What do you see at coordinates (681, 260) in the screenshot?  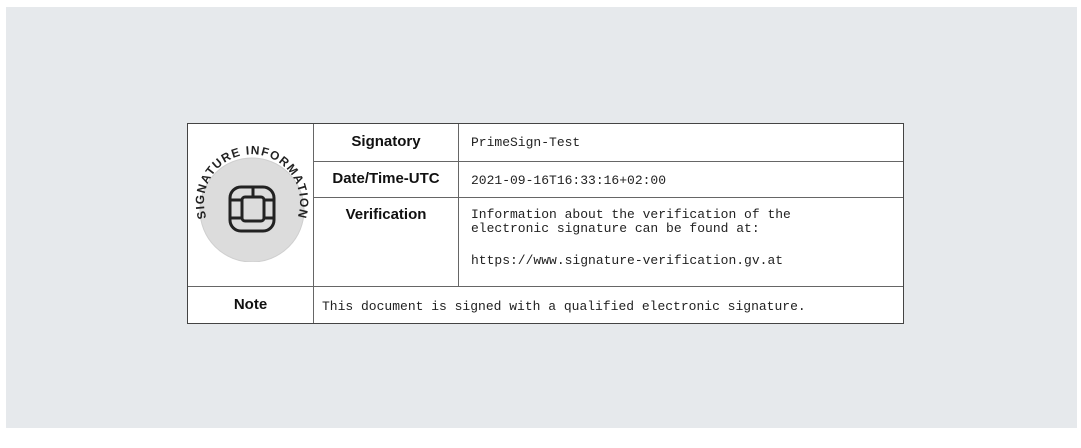 I see `verification-url: https://www.signature-verification.gv.at` at bounding box center [681, 260].